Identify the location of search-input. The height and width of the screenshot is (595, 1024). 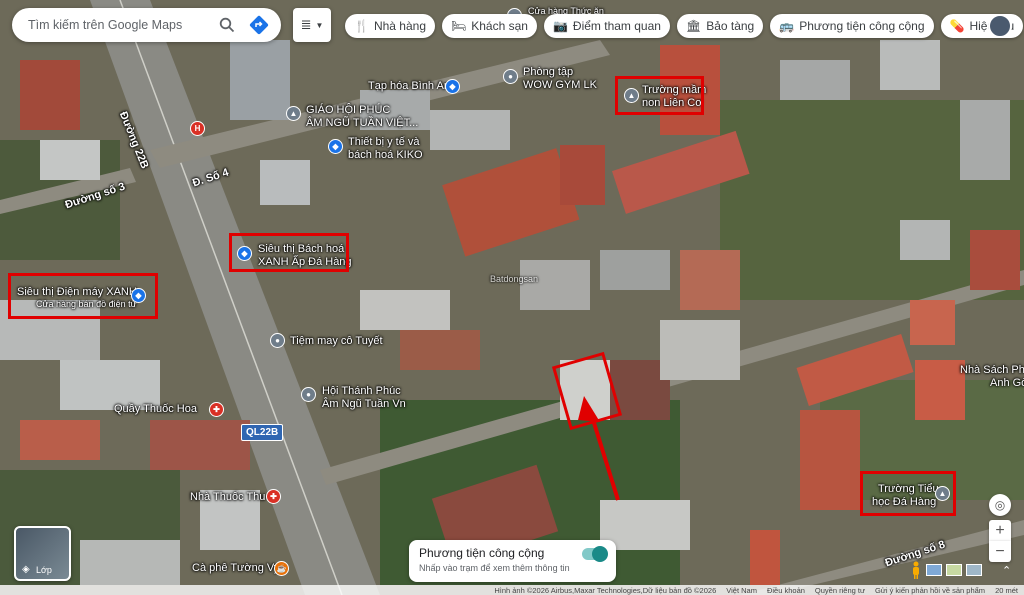
(121, 25).